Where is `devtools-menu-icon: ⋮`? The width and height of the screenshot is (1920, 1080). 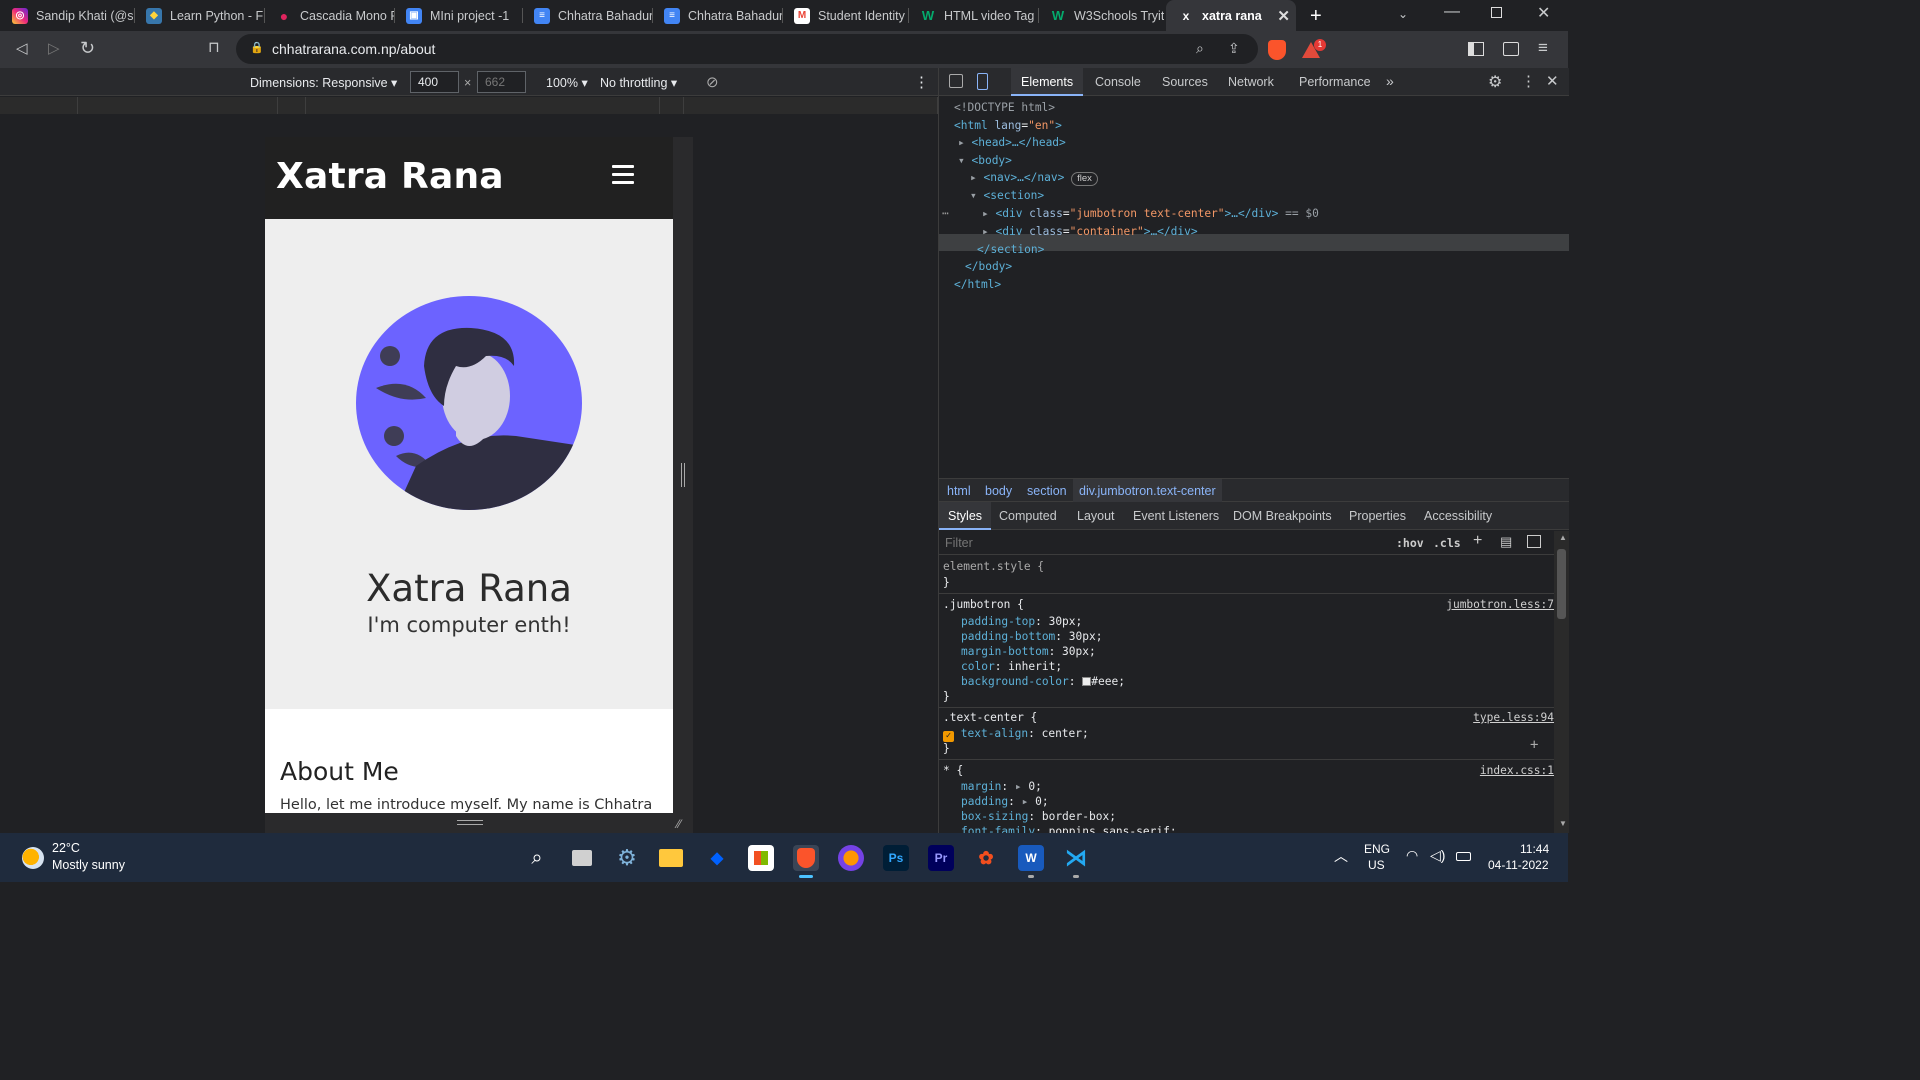 devtools-menu-icon: ⋮ is located at coordinates (1528, 81).